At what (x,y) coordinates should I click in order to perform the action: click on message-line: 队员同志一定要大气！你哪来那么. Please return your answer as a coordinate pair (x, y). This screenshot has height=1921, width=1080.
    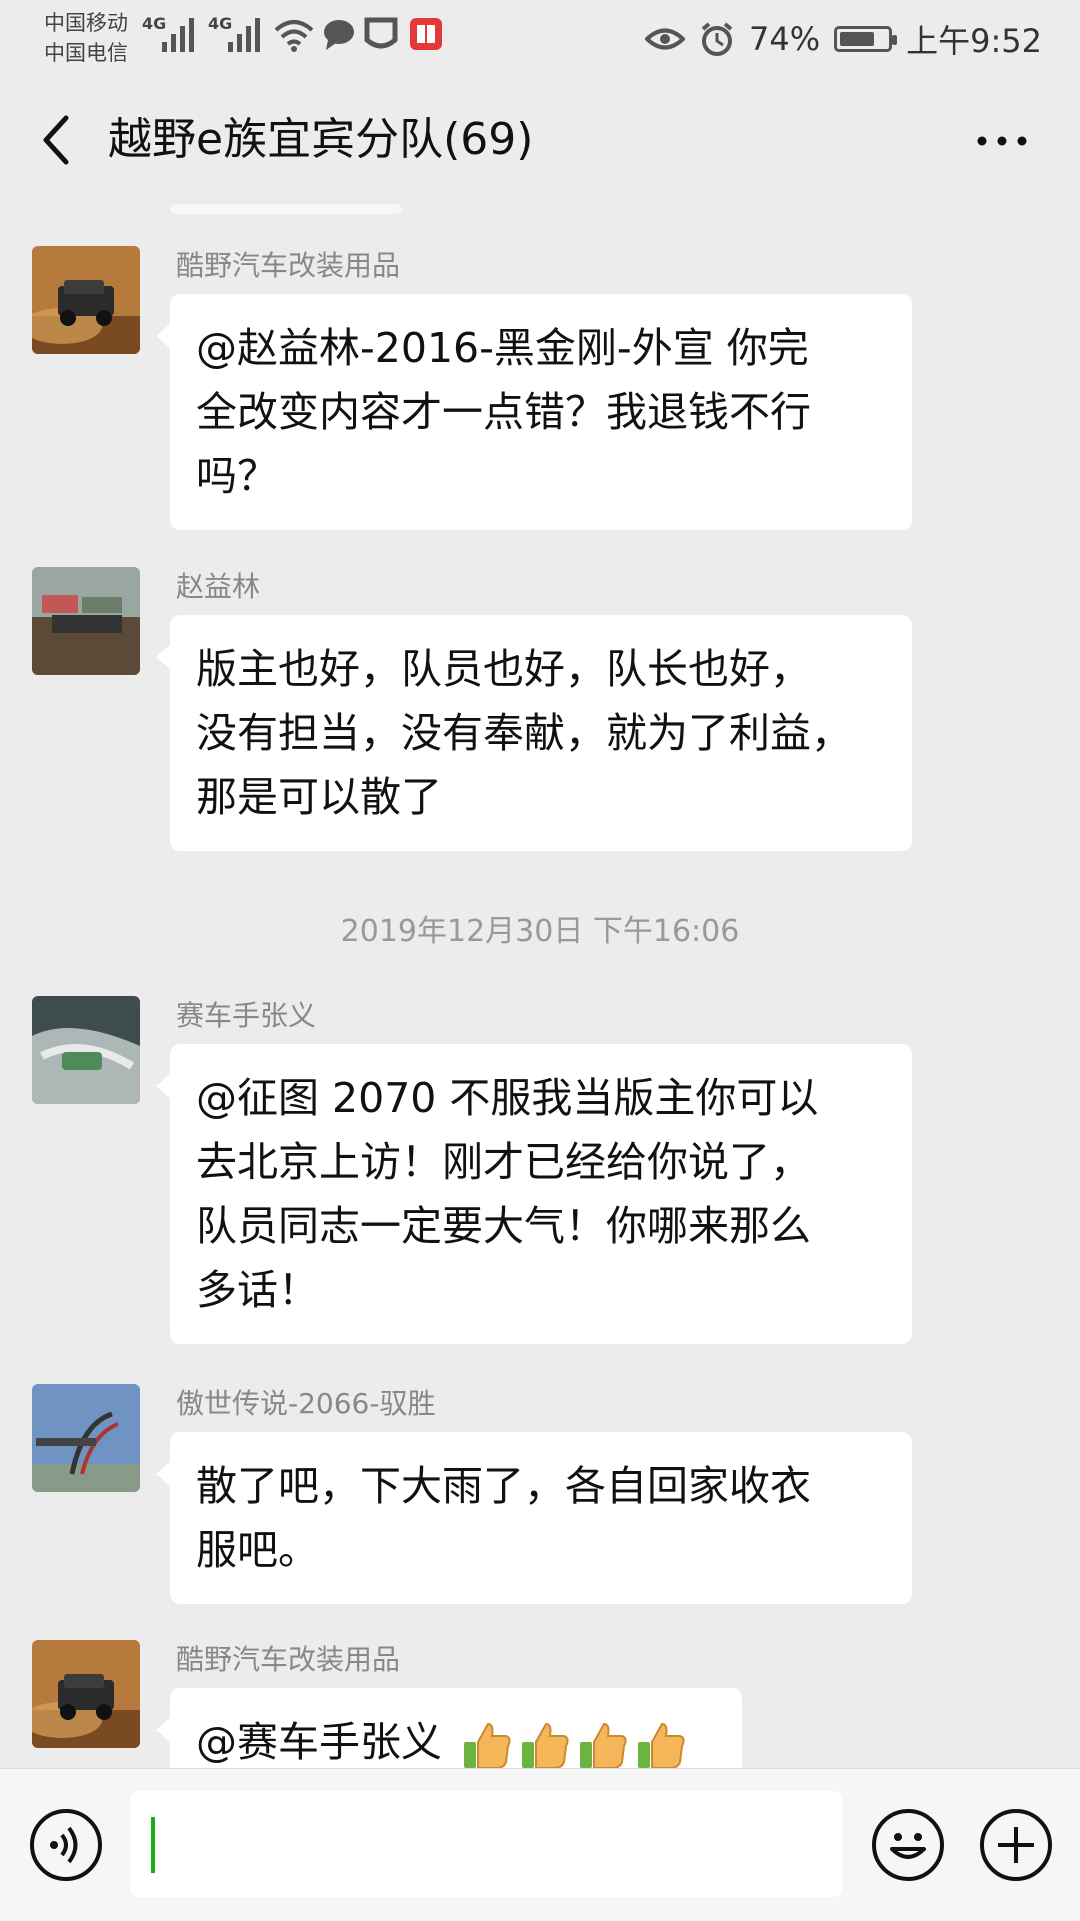
    Looking at the image, I should click on (503, 1226).